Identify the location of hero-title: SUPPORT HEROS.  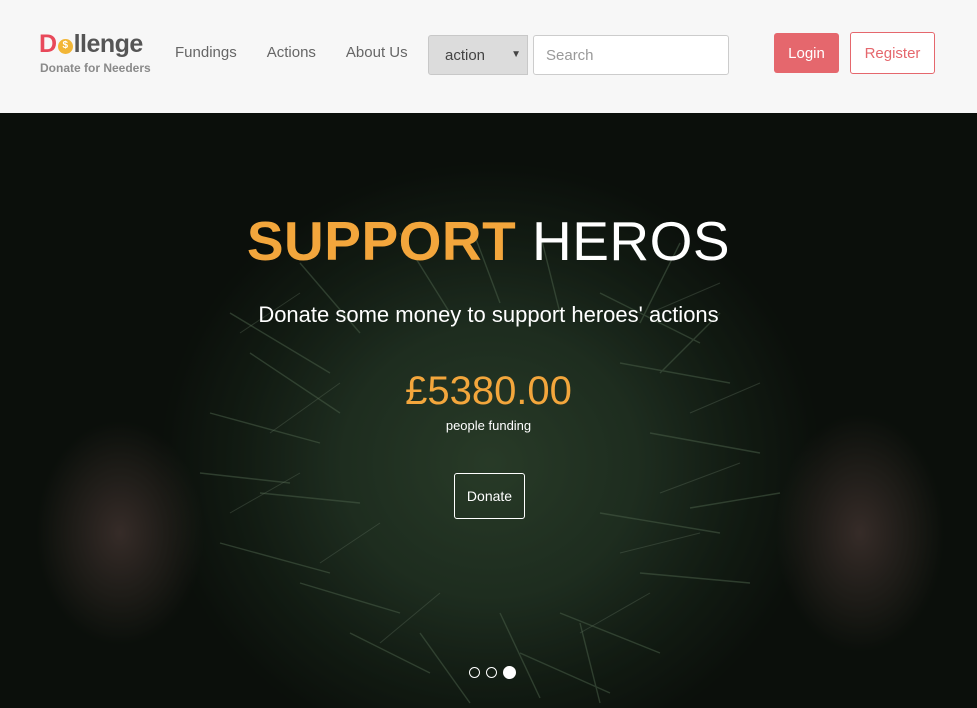
(488, 241).